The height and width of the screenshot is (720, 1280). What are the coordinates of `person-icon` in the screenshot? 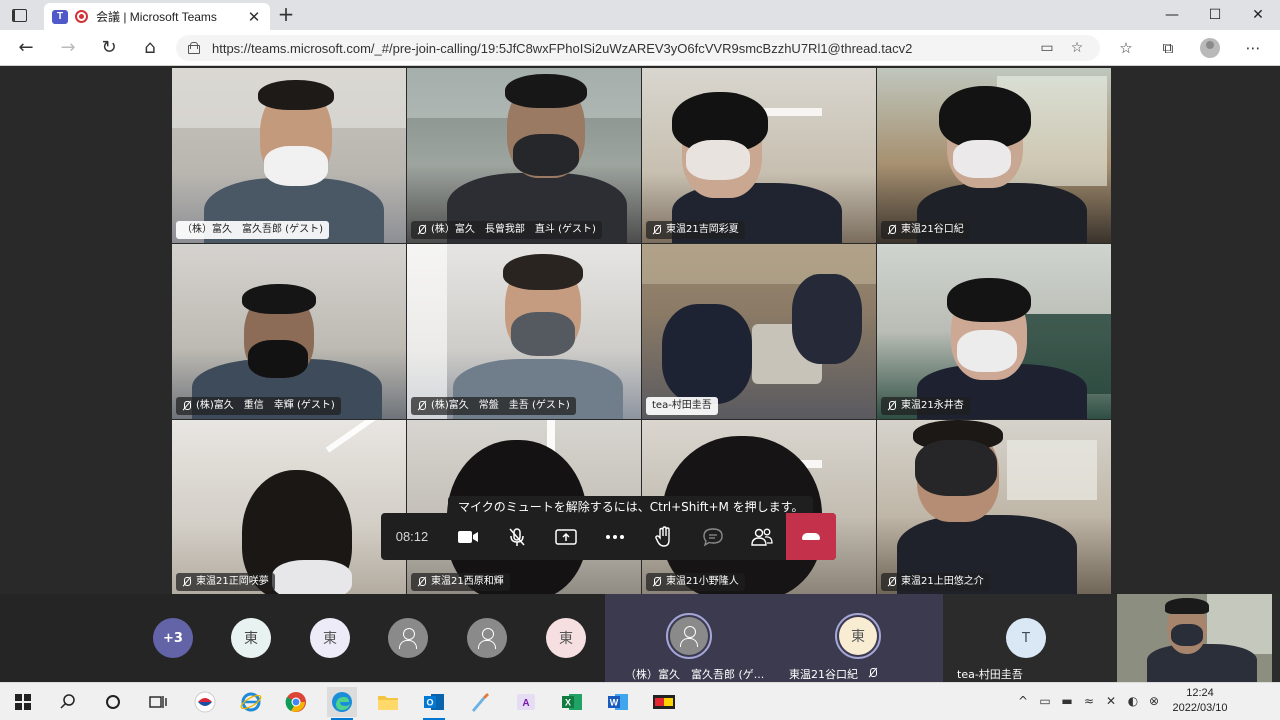 It's located at (408, 638).